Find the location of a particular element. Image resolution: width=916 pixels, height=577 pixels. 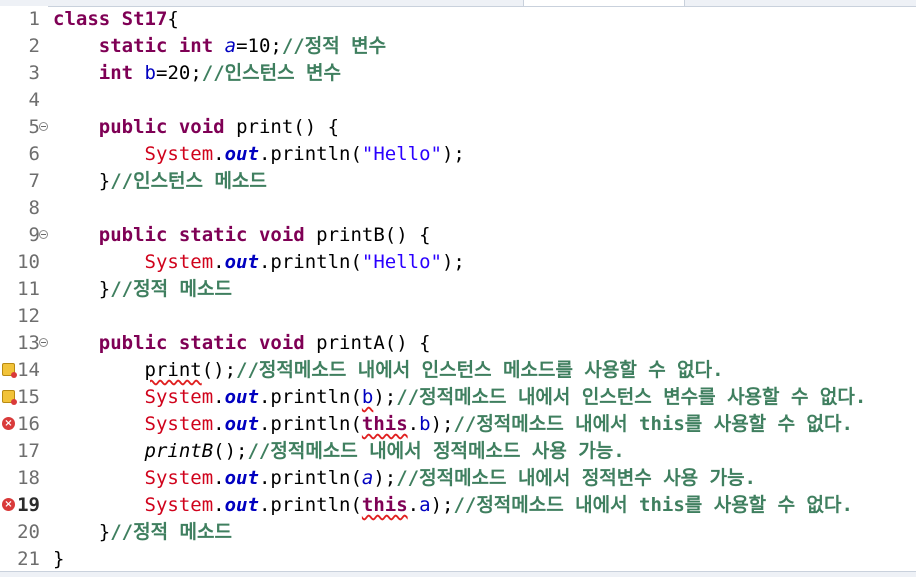

line-number: 2 is located at coordinates (34, 46).